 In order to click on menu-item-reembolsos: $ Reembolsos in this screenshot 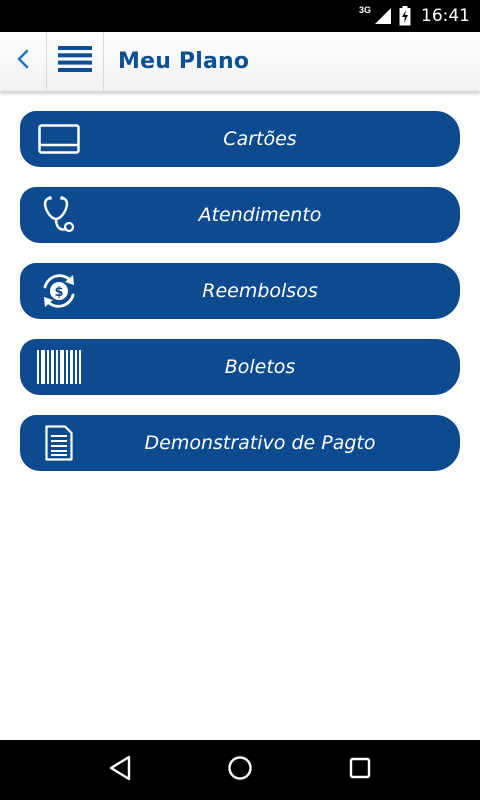, I will do `click(240, 291)`.